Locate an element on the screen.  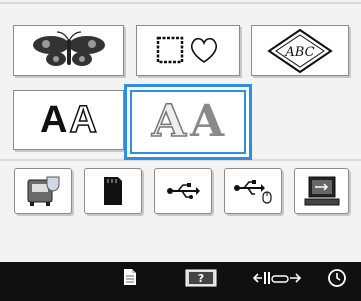
square-heart-frame-icon is located at coordinates (187, 49).